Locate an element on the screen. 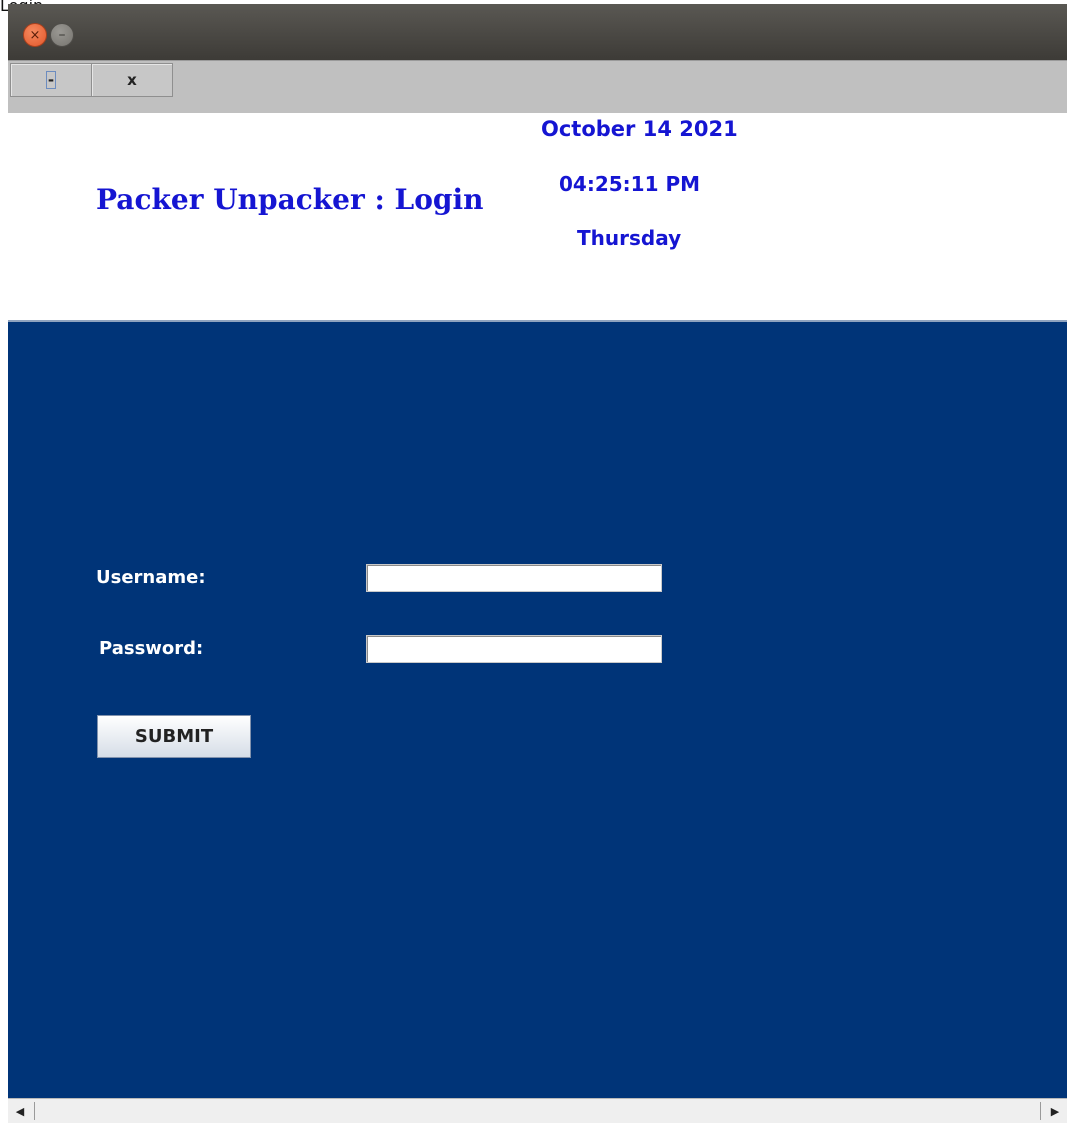 The width and height of the screenshot is (1067, 1123). minimize-button: - is located at coordinates (51, 80).